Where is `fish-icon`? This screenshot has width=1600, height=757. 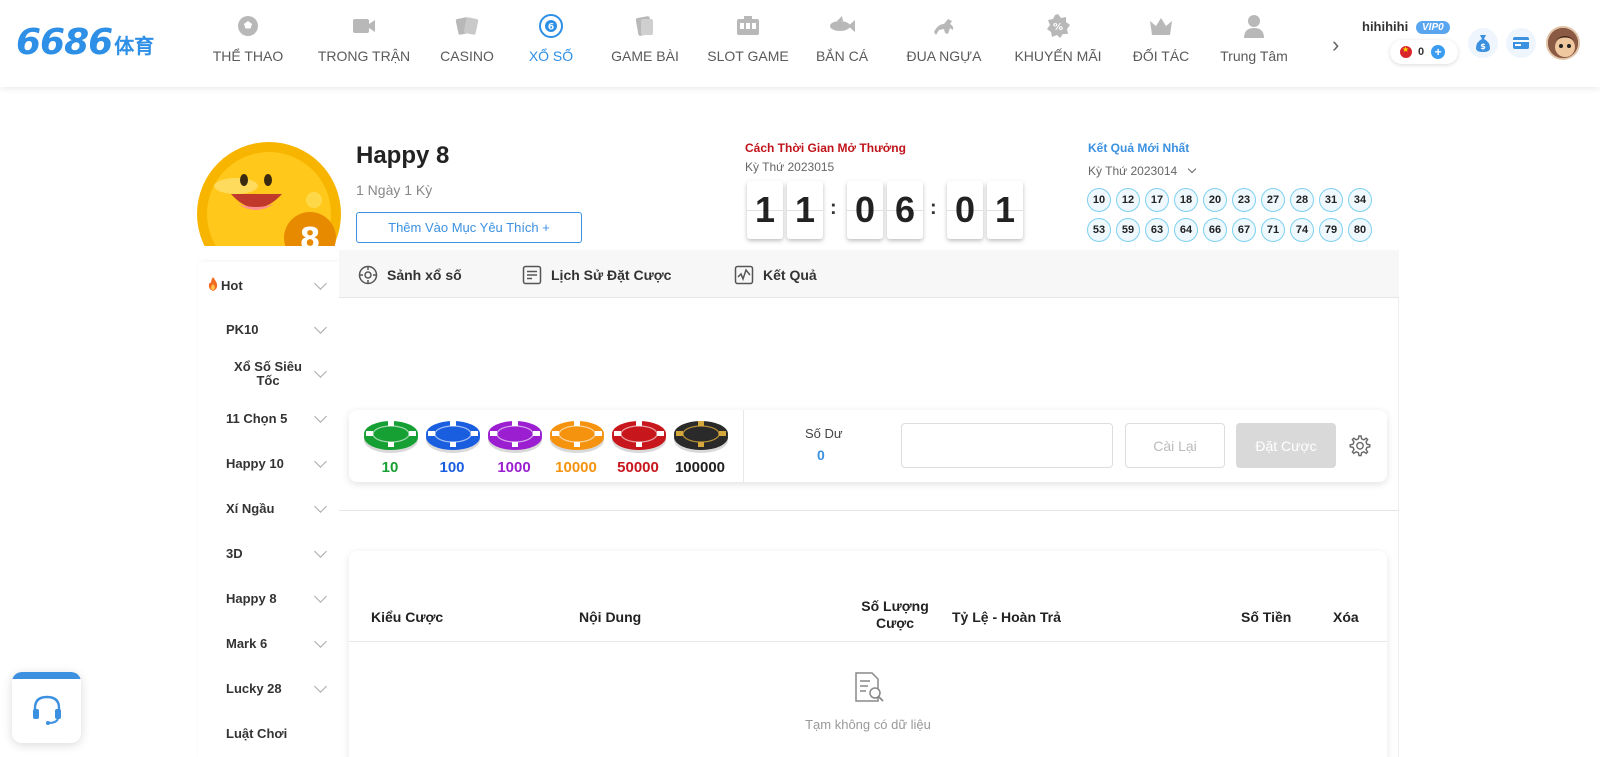
fish-icon is located at coordinates (842, 26).